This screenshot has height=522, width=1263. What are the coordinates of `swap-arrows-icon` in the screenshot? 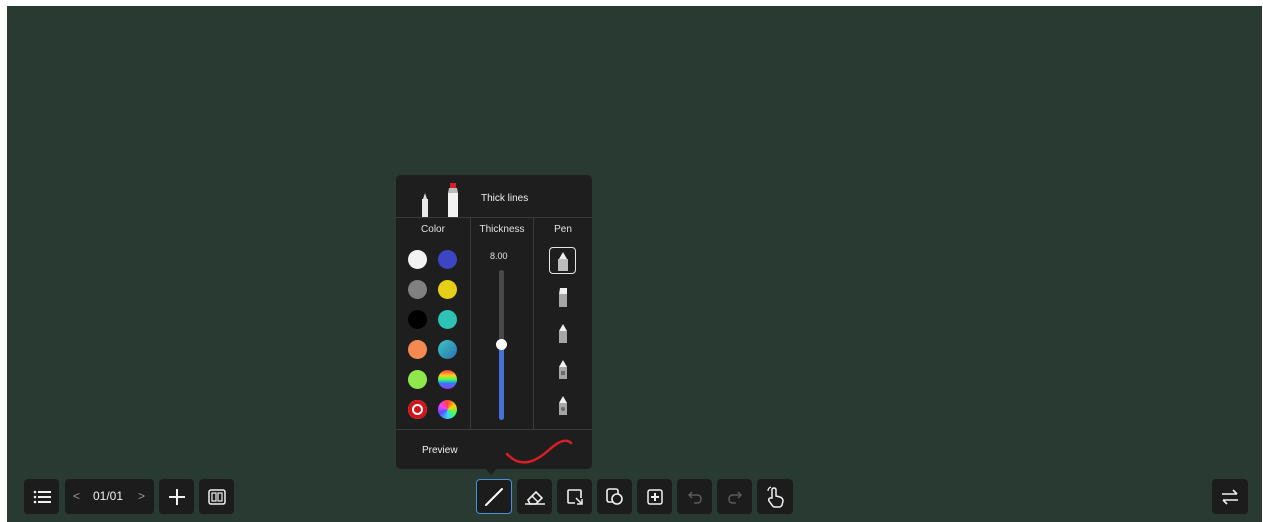 It's located at (1230, 496).